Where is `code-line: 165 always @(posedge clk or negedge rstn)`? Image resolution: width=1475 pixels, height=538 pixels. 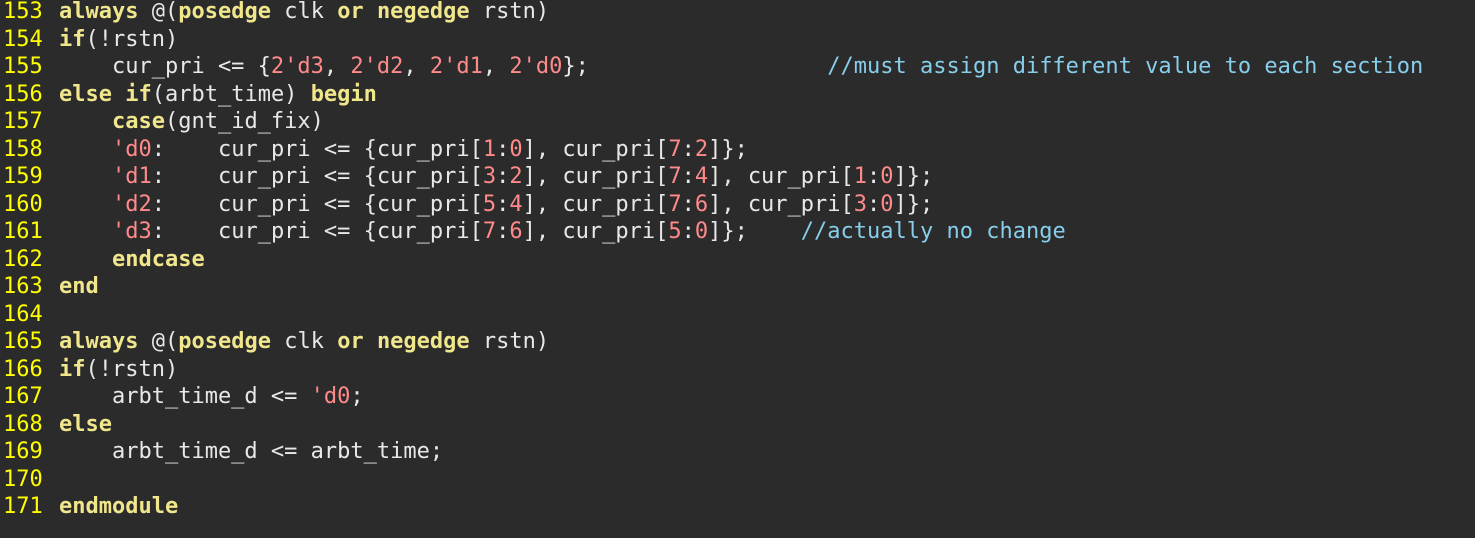
code-line: 165 always @(posedge clk or negedge rstn) is located at coordinates (737, 344).